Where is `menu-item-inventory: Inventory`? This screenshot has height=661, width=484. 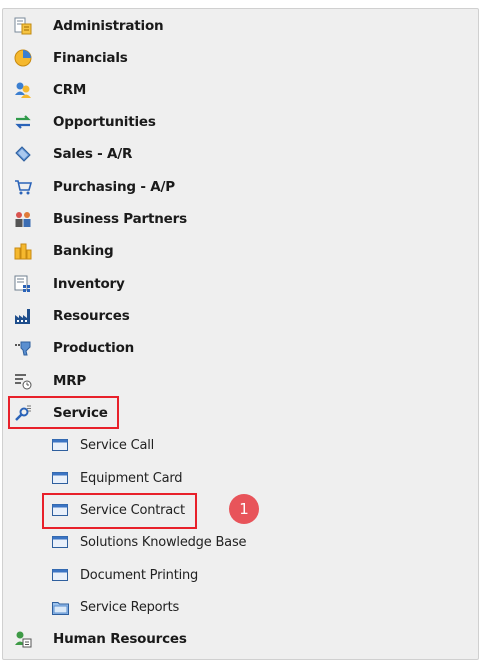
menu-item-inventory: Inventory is located at coordinates (240, 284).